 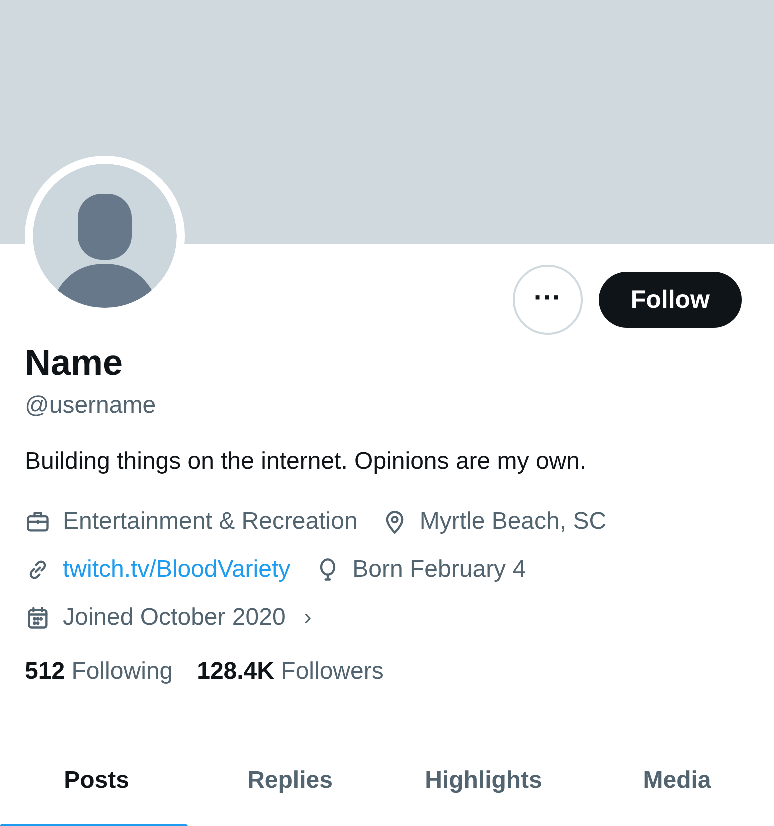 I want to click on calendar-icon, so click(x=38, y=618).